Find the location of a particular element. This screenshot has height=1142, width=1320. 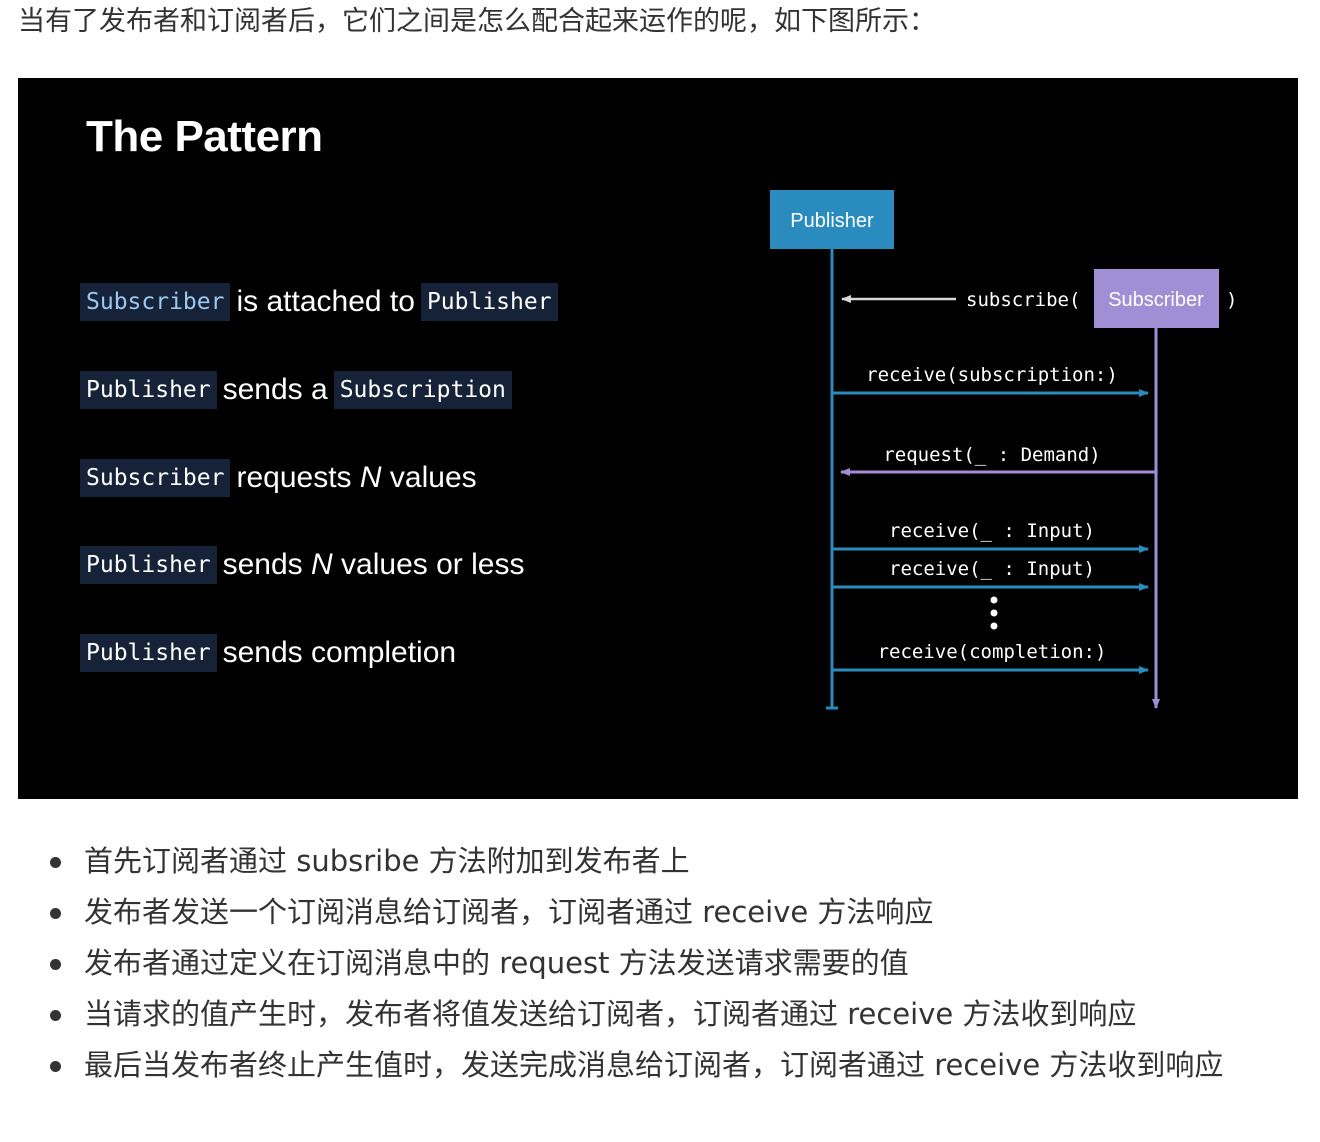

list-item: 发布者发送一个订阅消息给订阅者，订阅者通过 receive 方法响应 is located at coordinates (680, 912).